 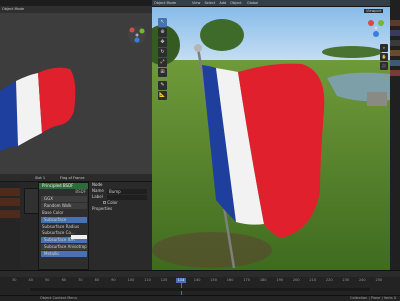 What do you see at coordinates (40, 178) in the screenshot?
I see `slot-dropdown: Slot 1` at bounding box center [40, 178].